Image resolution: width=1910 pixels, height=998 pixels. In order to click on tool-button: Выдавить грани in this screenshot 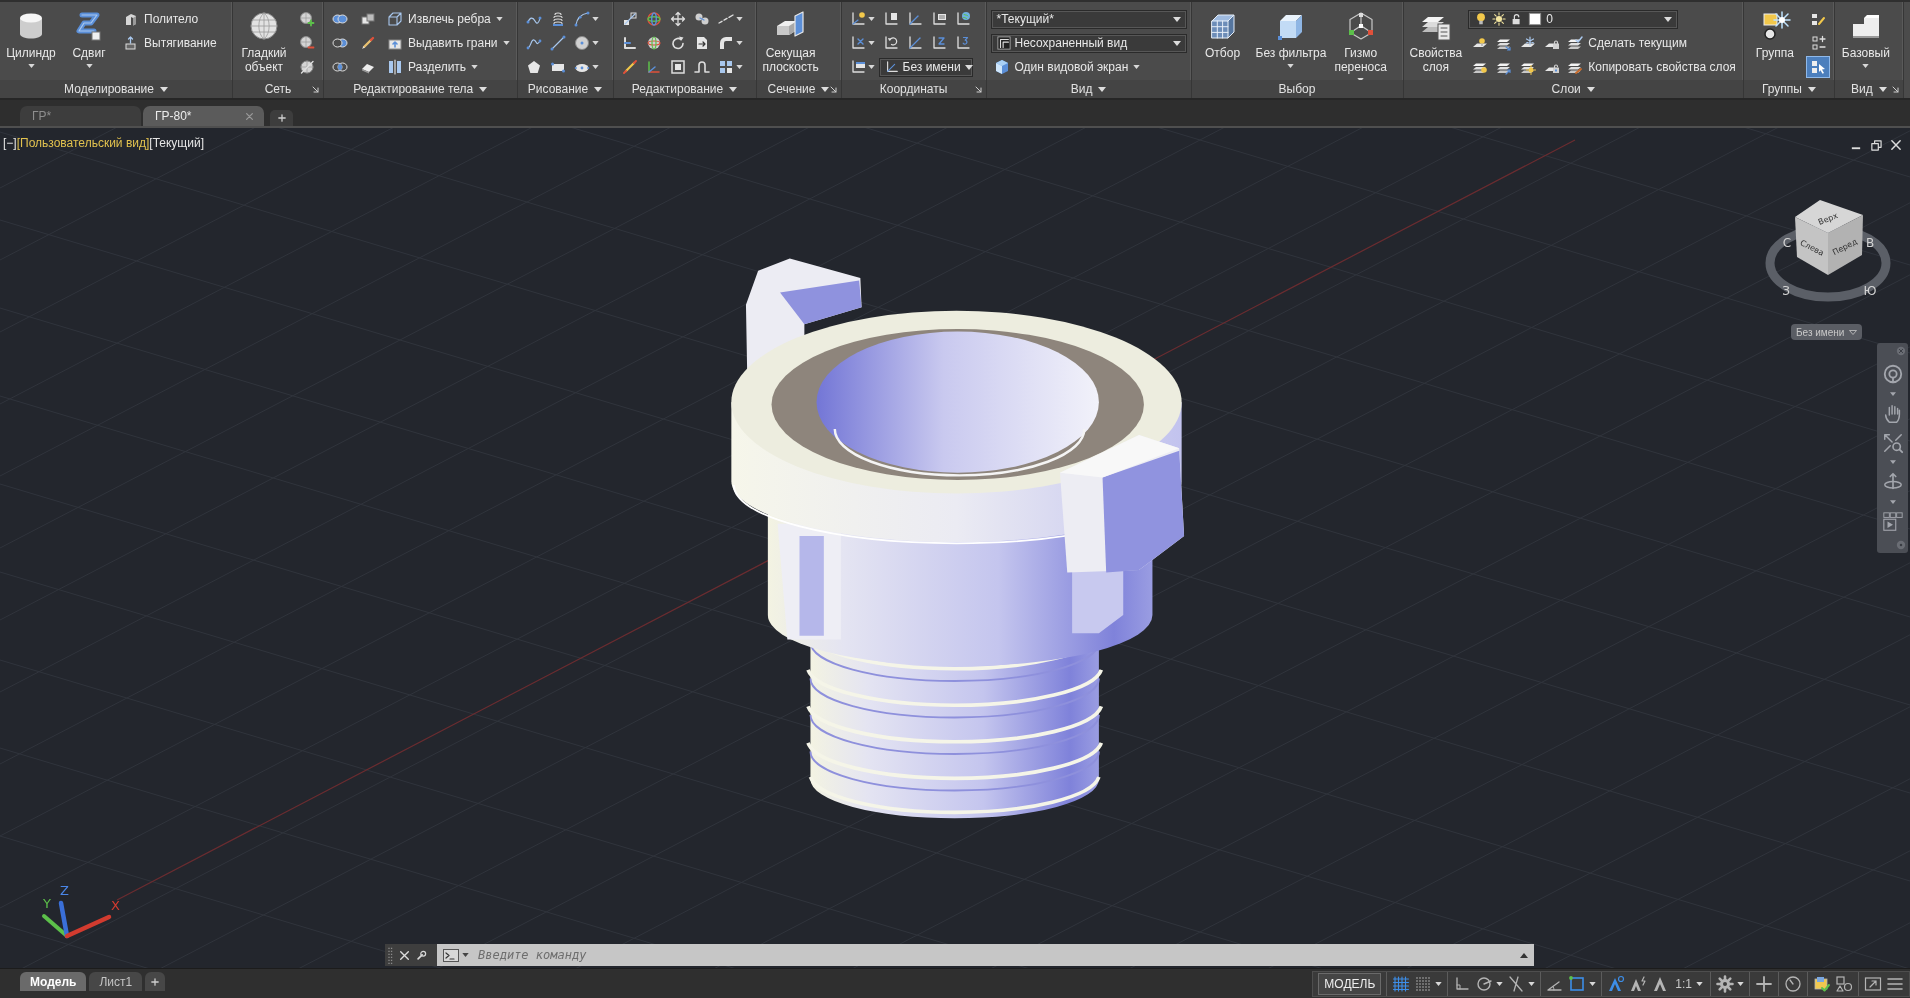, I will do `click(448, 43)`.